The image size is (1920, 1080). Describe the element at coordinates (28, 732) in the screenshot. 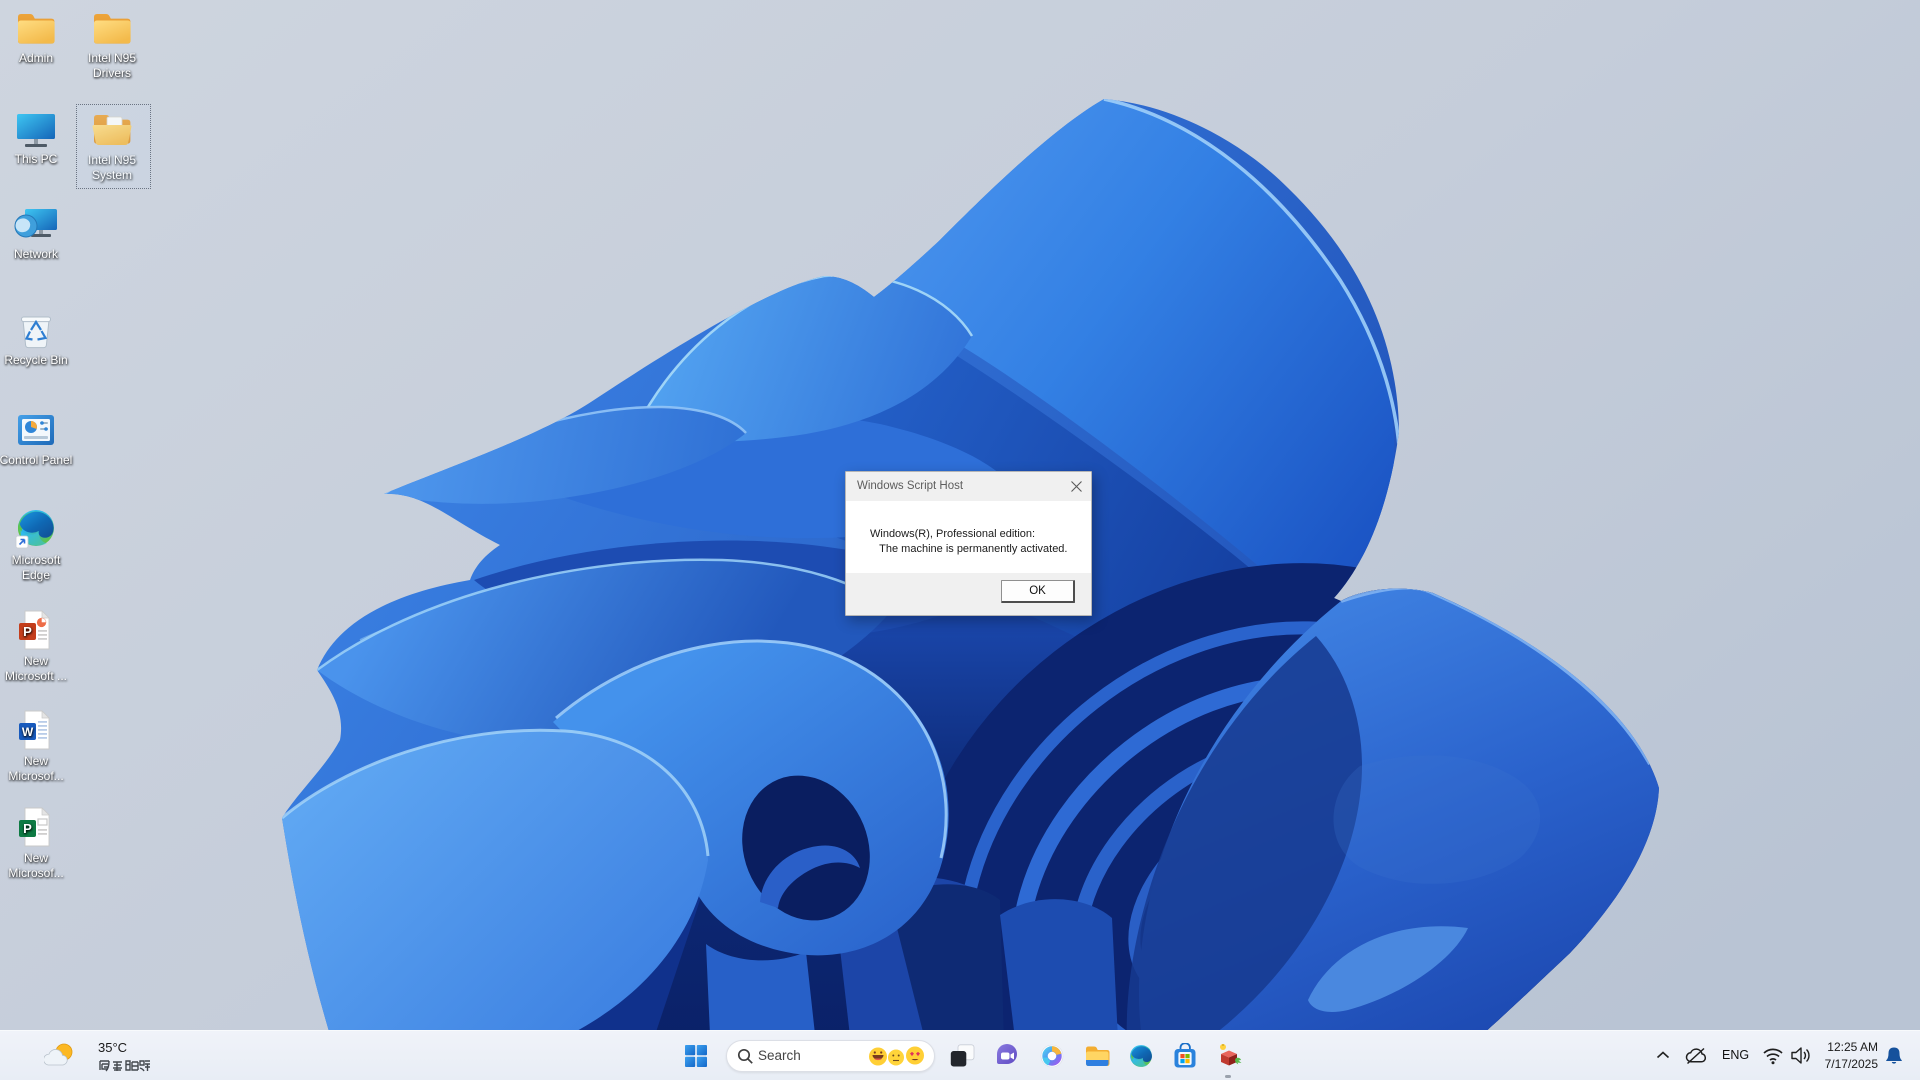

I see `svg-text: W` at that location.